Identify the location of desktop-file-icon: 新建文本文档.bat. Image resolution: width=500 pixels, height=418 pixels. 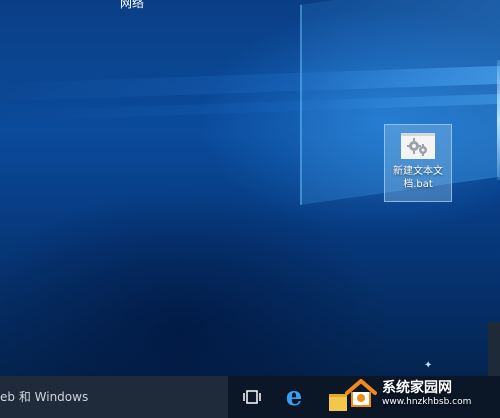
(418, 163).